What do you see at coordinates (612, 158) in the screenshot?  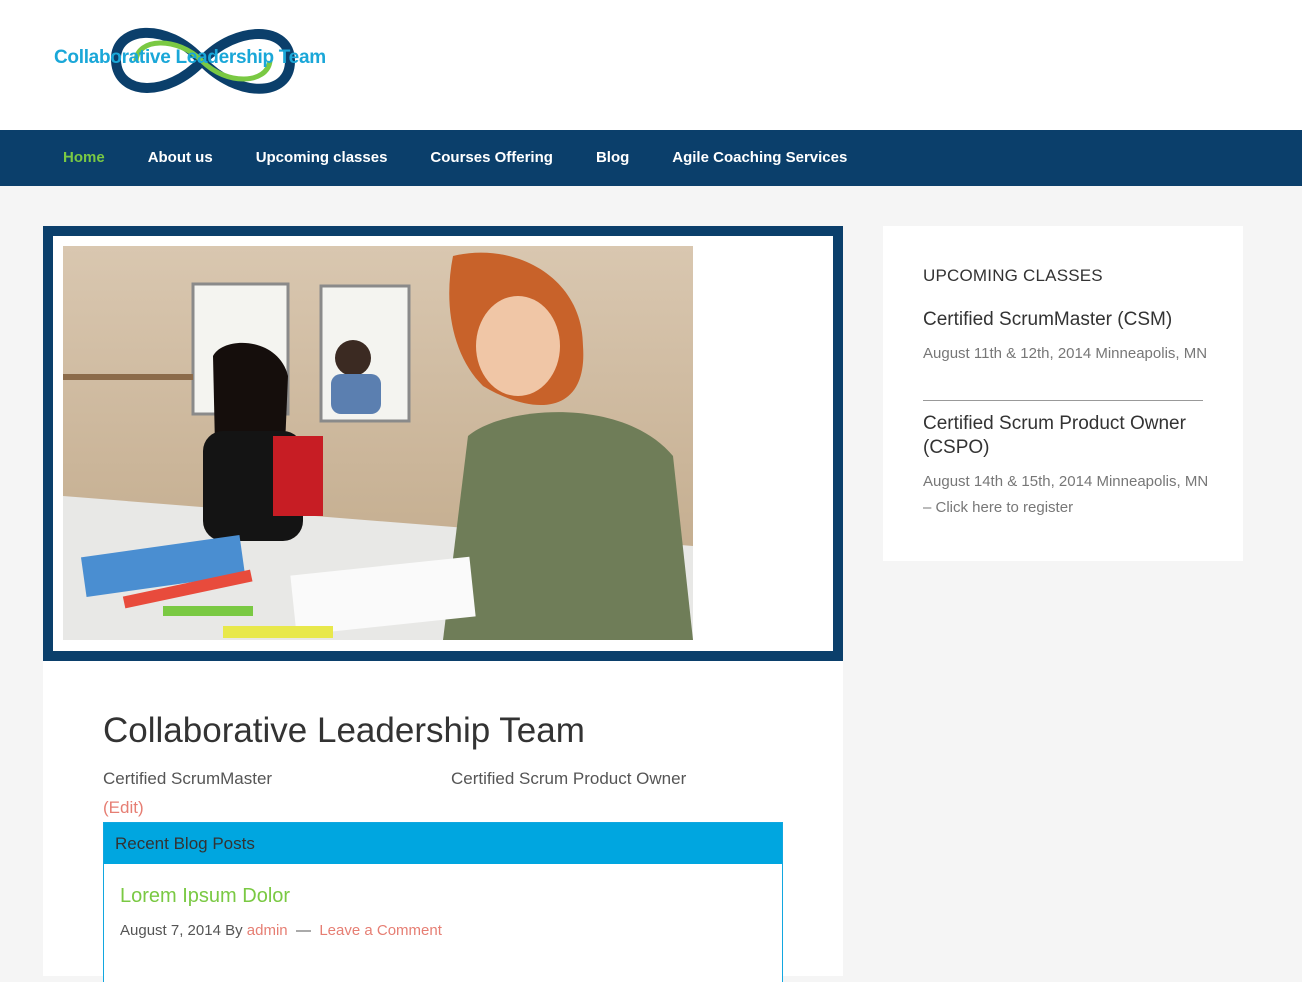 I see `nav-item-blog: Blog` at bounding box center [612, 158].